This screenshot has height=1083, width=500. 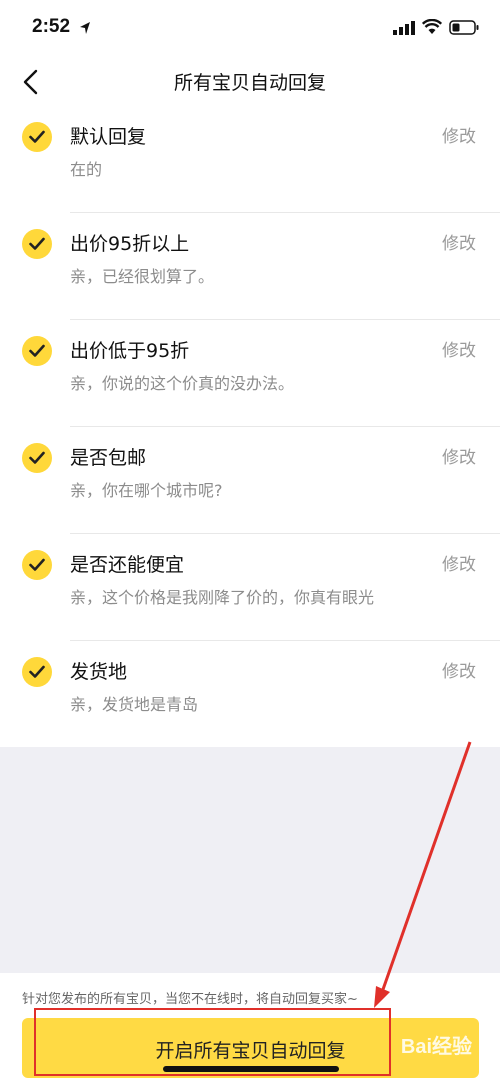 I want to click on battery-icon, so click(x=464, y=27).